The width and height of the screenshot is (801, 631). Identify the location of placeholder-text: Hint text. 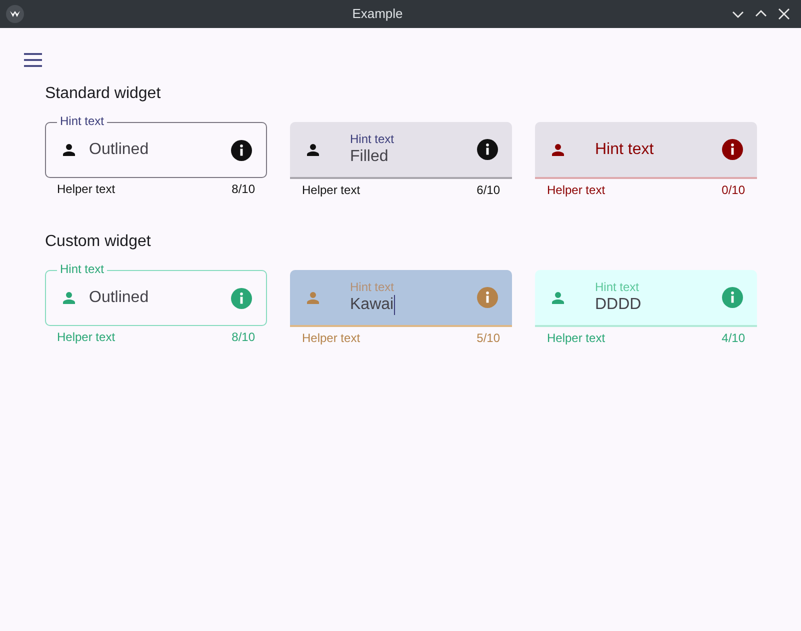
(624, 150).